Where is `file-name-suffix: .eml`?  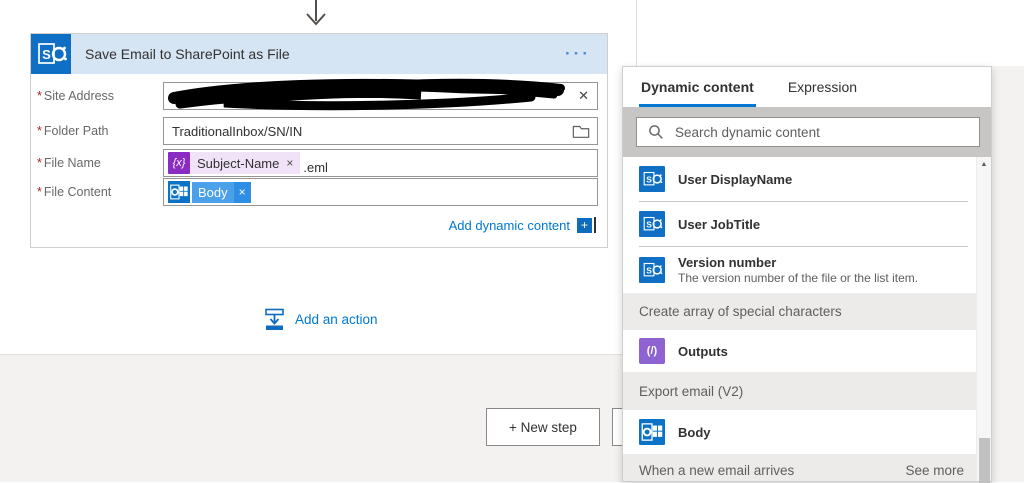
file-name-suffix: .eml is located at coordinates (315, 167).